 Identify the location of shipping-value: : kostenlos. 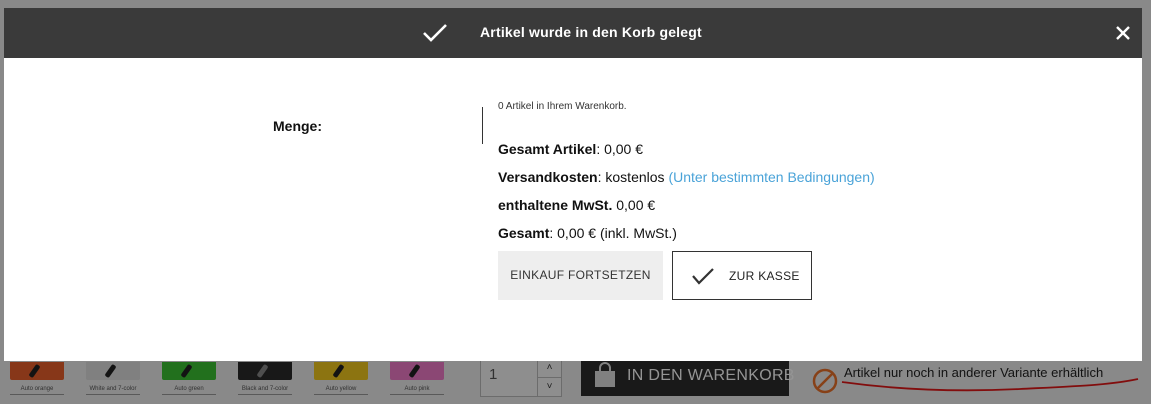
(633, 177).